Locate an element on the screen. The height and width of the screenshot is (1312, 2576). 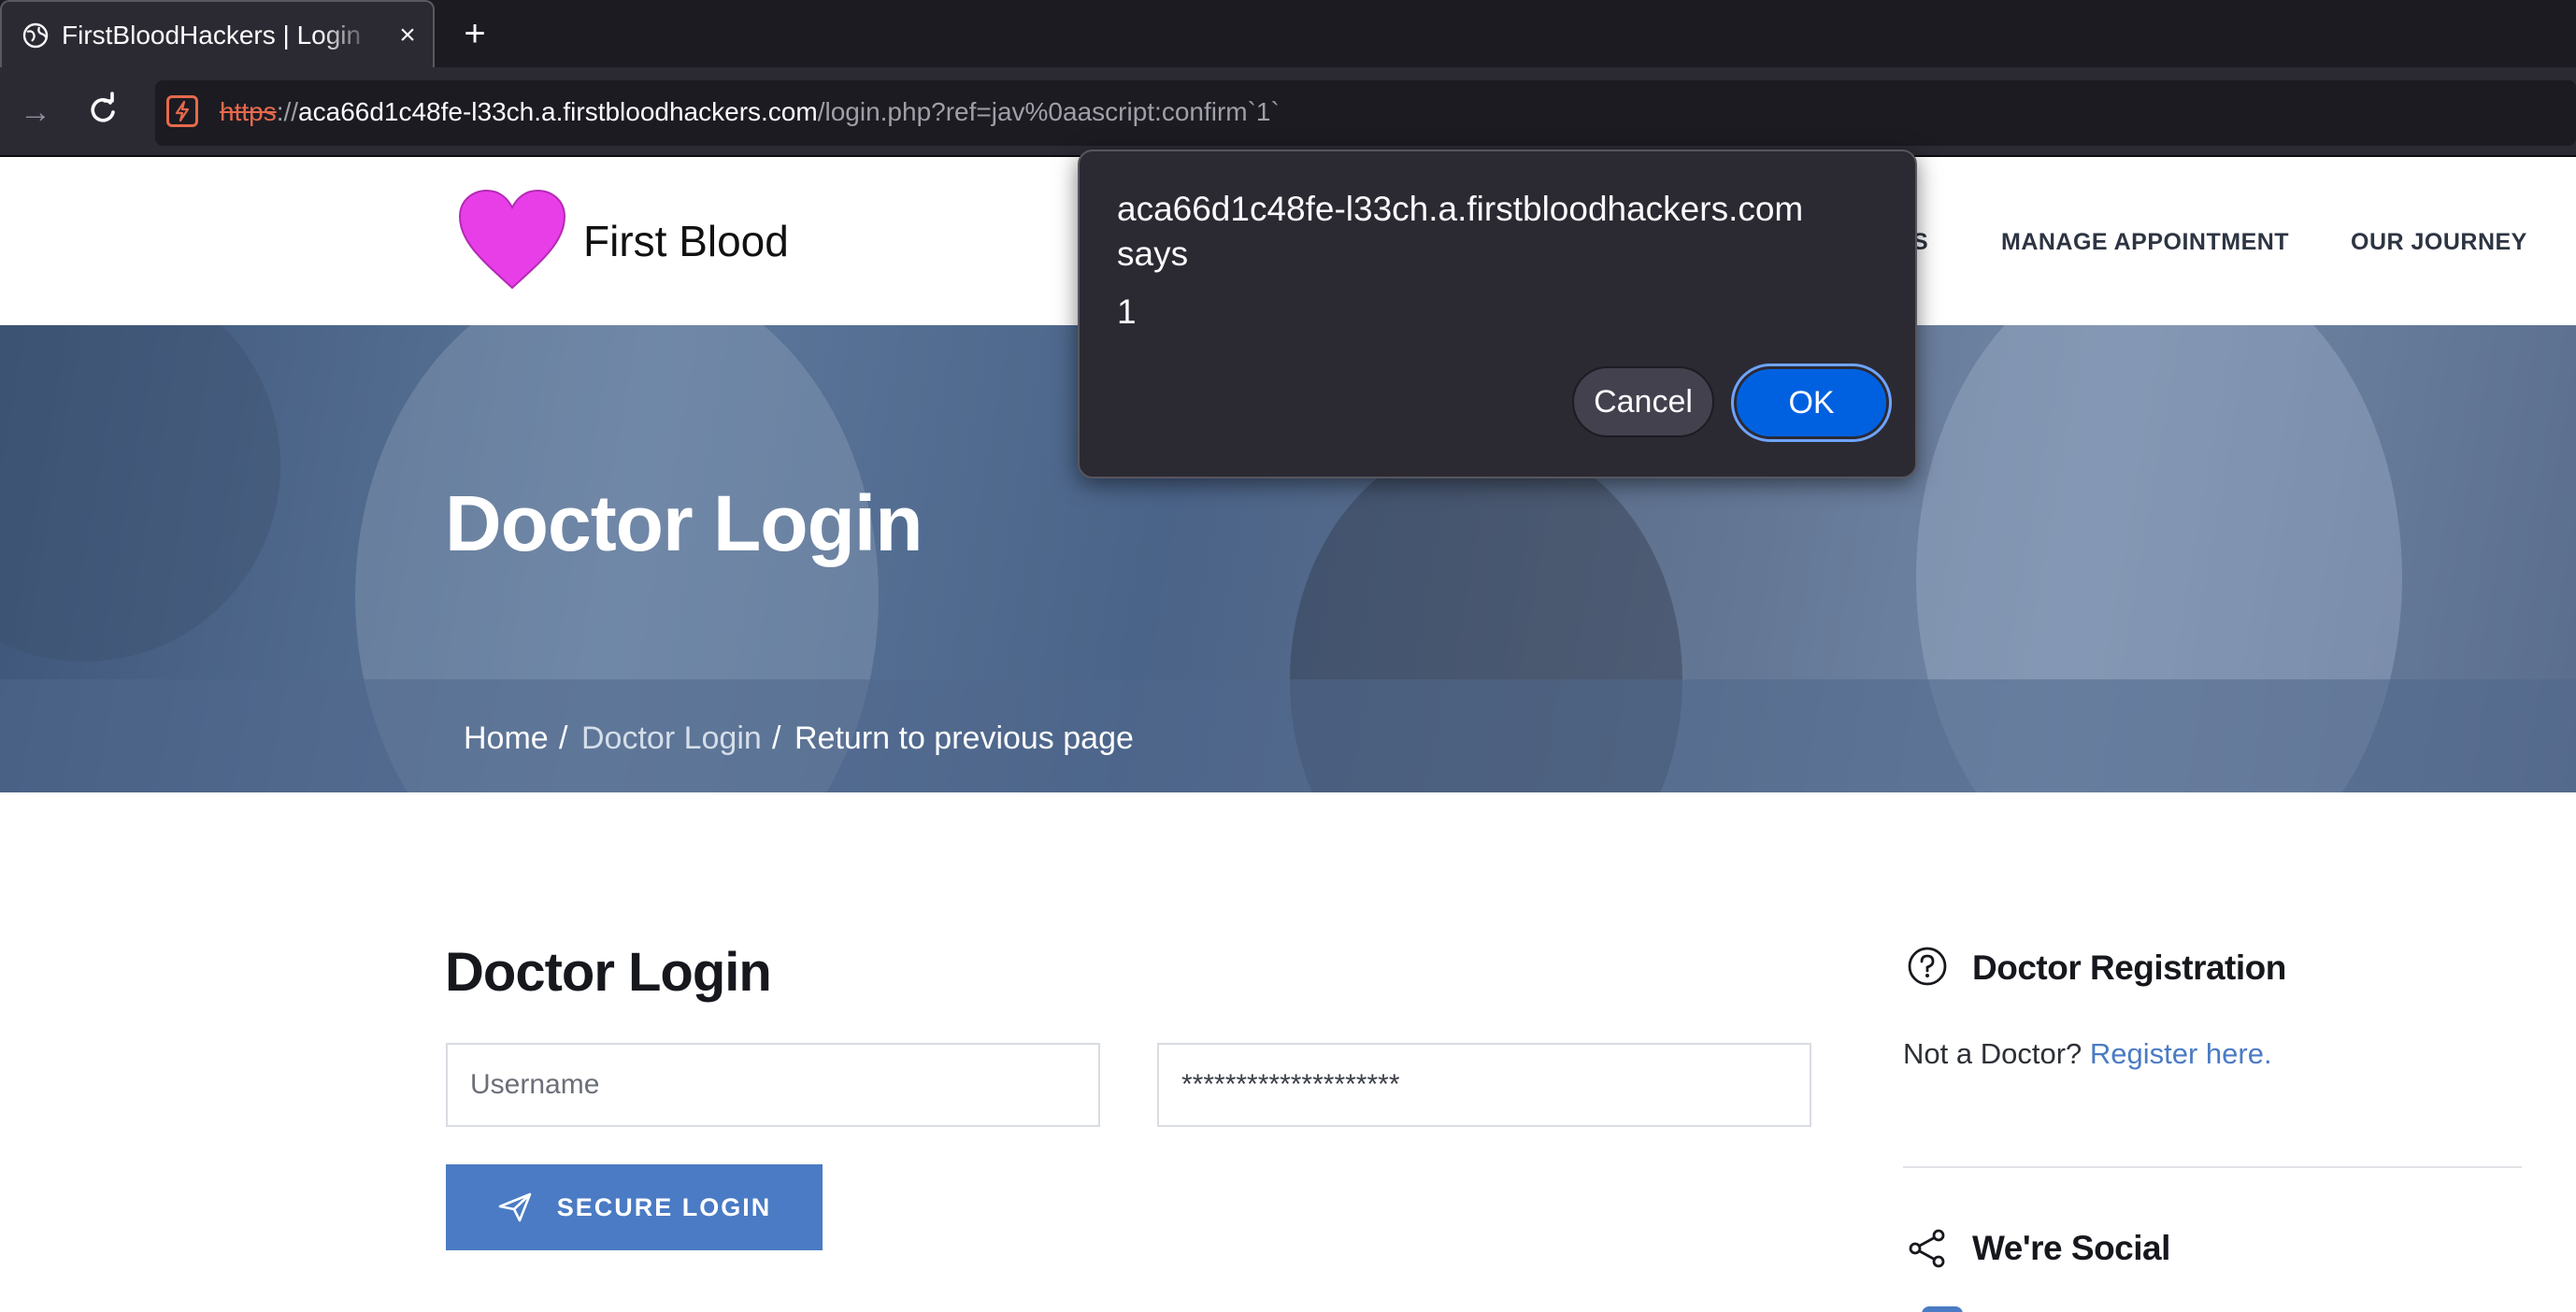
share-icon is located at coordinates (1927, 1248).